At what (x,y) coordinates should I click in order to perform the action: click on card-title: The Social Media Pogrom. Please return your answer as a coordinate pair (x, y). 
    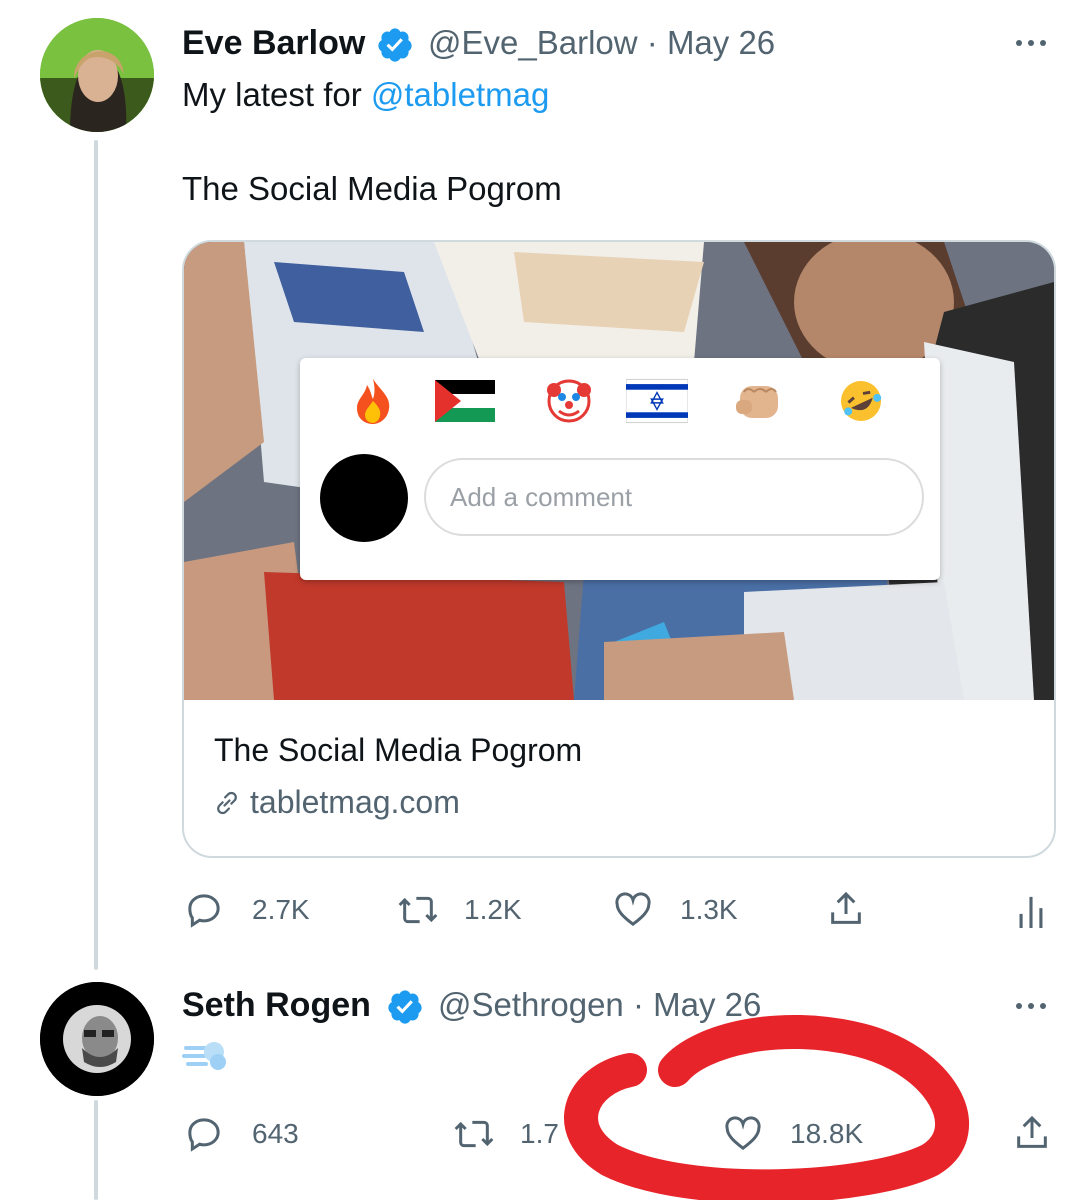
    Looking at the image, I should click on (398, 750).